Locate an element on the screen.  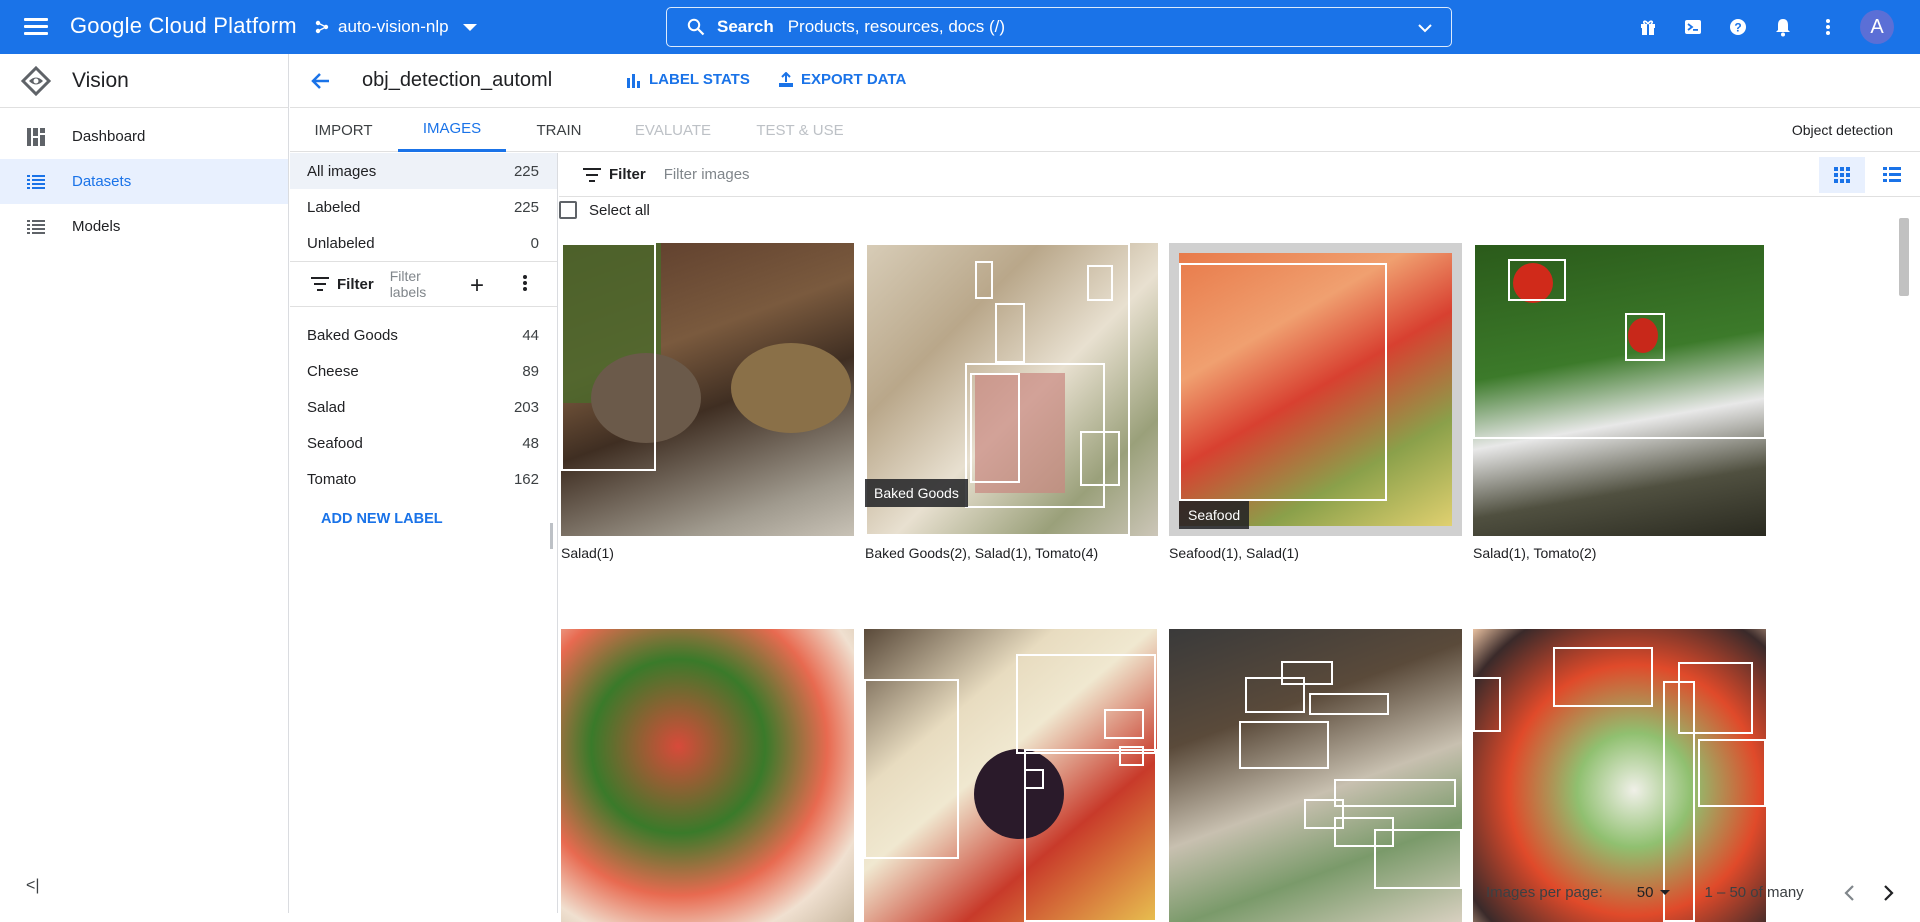
scrollbar-thumb is located at coordinates (1904, 257).